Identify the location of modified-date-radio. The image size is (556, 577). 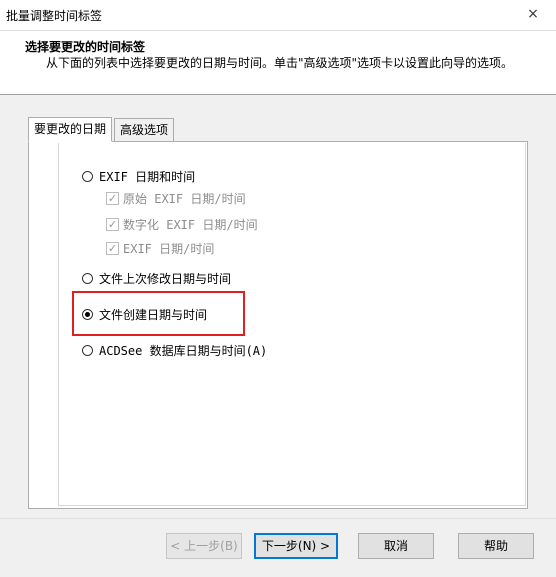
(87, 278).